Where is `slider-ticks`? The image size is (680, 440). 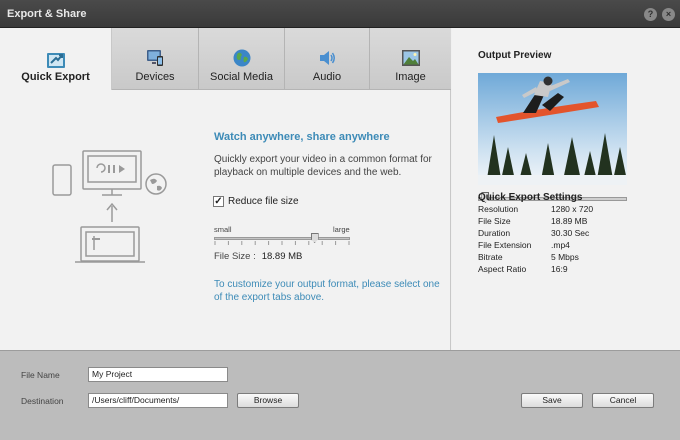 slider-ticks is located at coordinates (282, 243).